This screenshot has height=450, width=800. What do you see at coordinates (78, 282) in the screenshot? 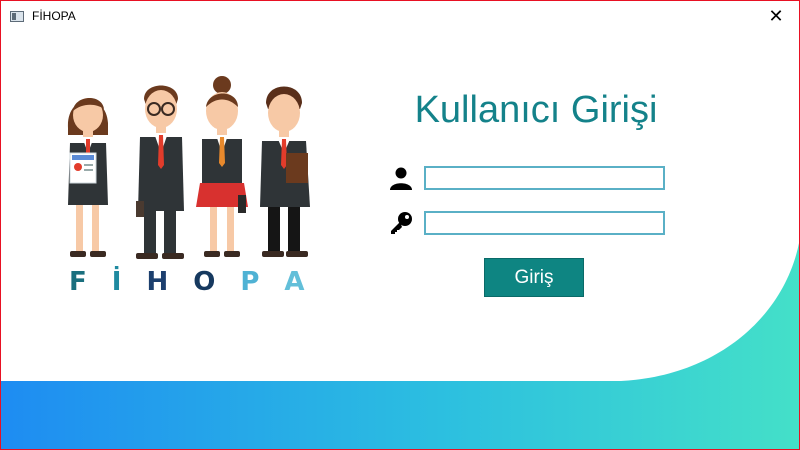
I see `brand-letter: F` at bounding box center [78, 282].